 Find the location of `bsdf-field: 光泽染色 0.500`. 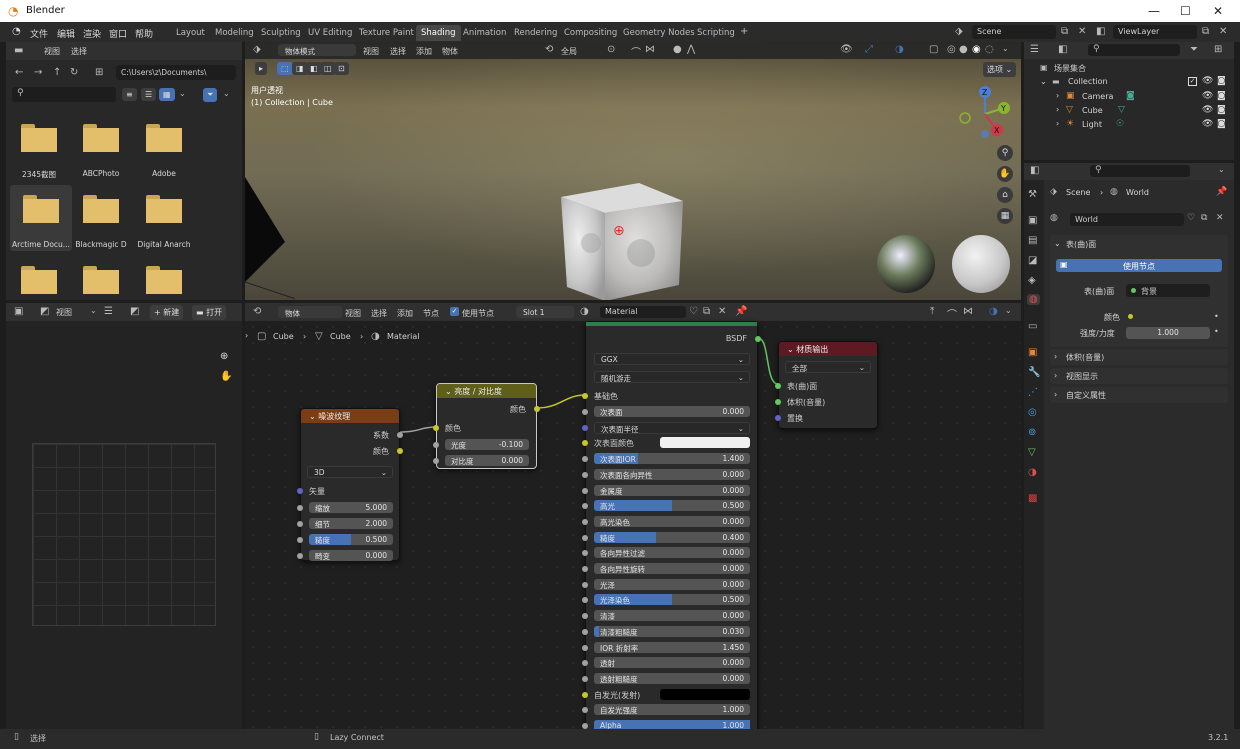

bsdf-field: 光泽染色 0.500 is located at coordinates (672, 600).